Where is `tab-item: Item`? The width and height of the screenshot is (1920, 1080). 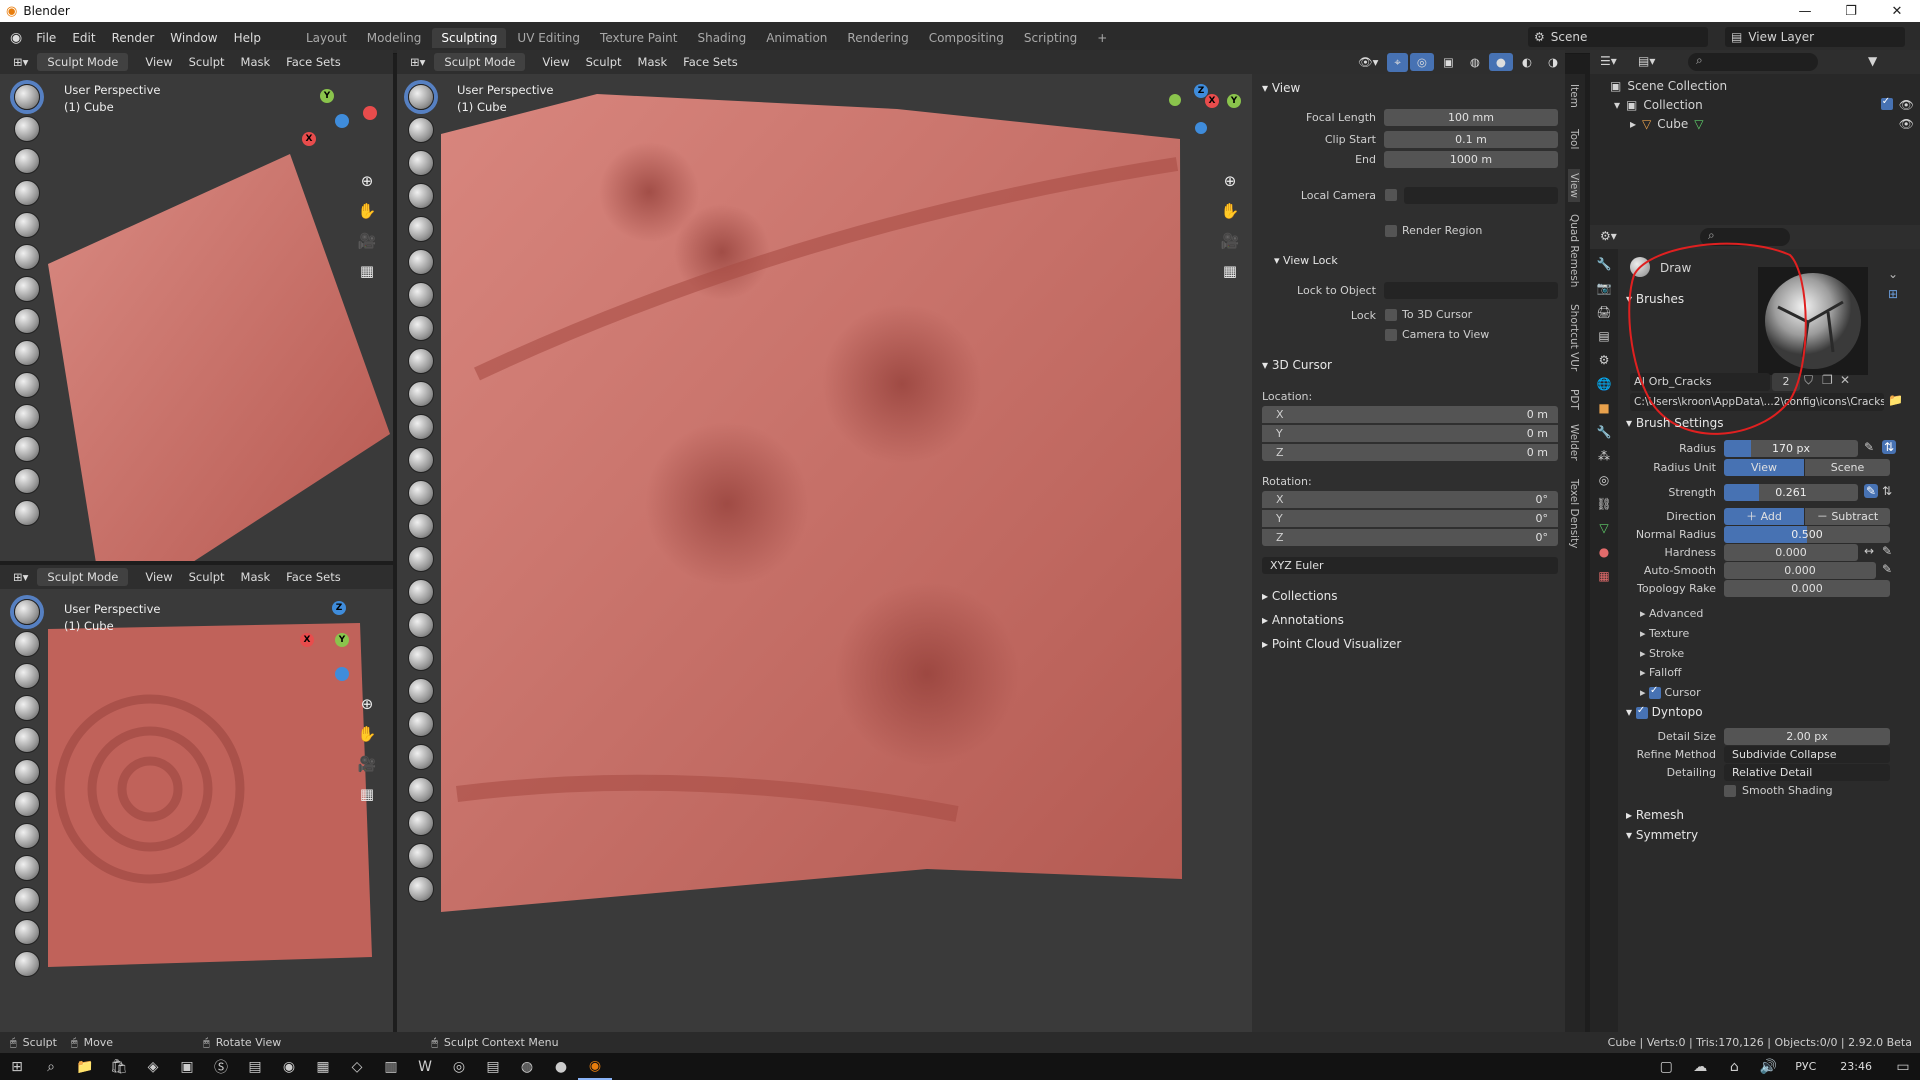 tab-item: Item is located at coordinates (1574, 96).